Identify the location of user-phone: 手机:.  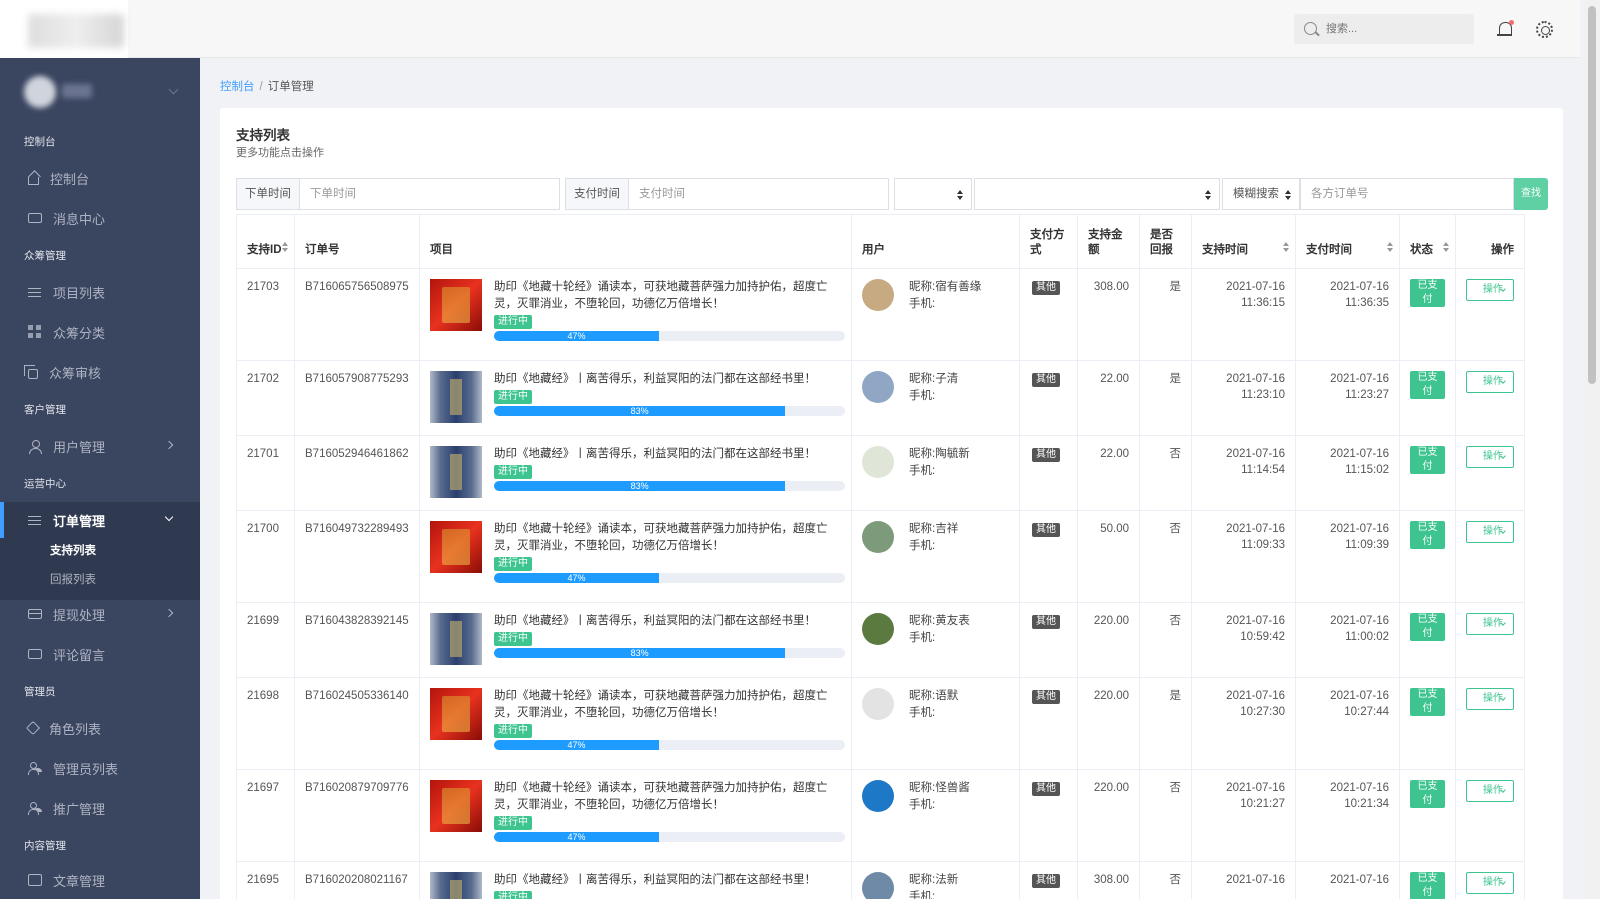
(922, 546).